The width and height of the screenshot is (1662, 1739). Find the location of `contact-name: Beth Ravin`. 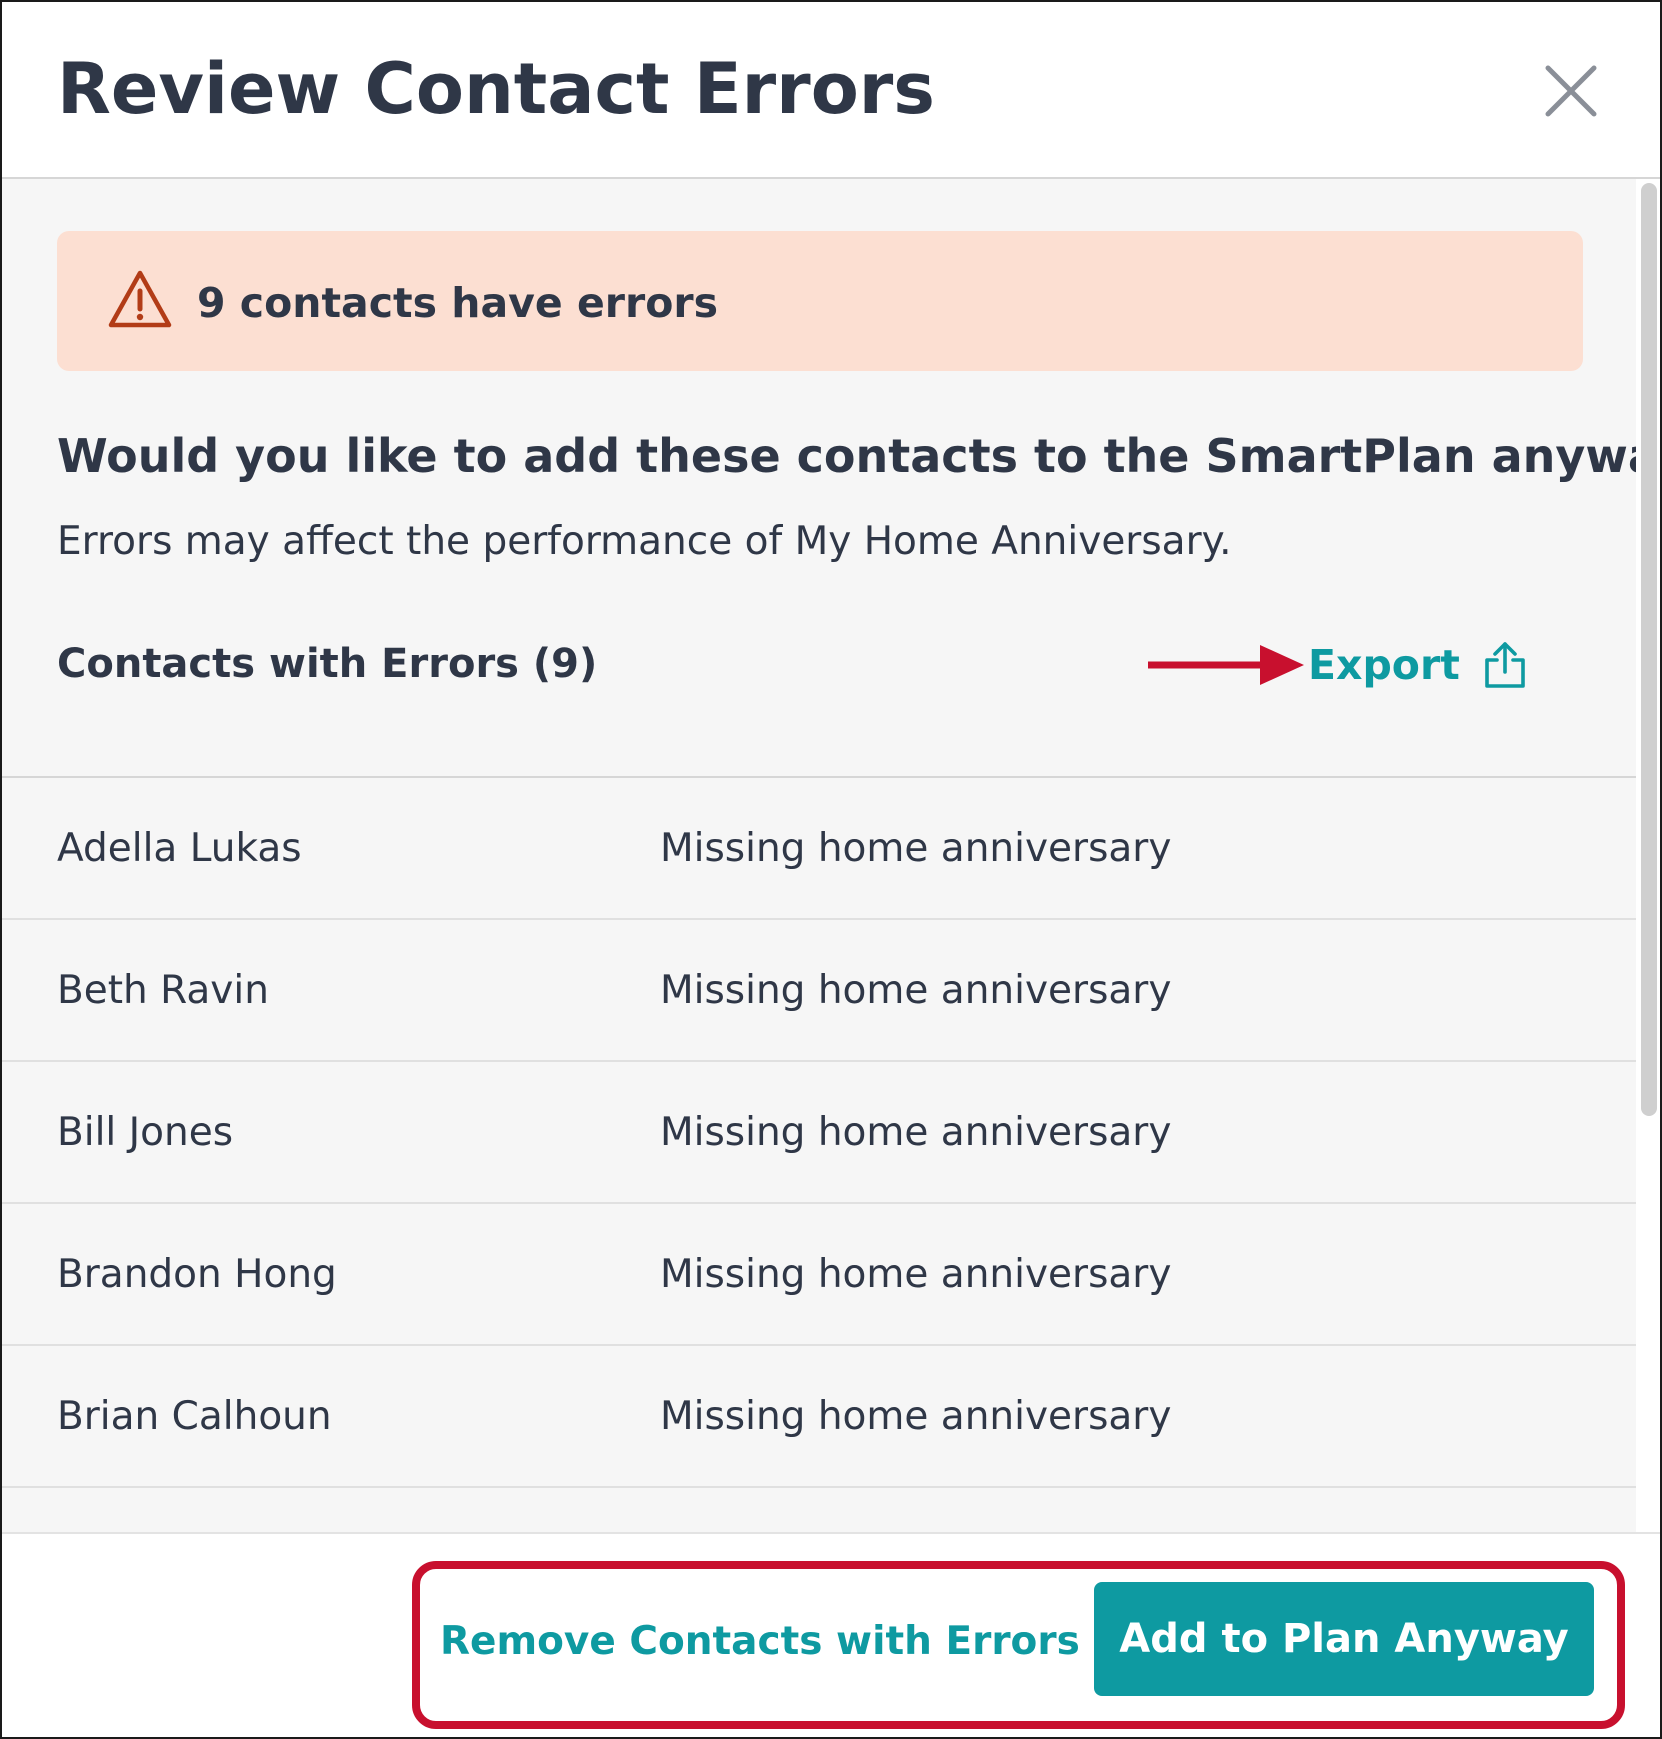

contact-name: Beth Ravin is located at coordinates (163, 990).